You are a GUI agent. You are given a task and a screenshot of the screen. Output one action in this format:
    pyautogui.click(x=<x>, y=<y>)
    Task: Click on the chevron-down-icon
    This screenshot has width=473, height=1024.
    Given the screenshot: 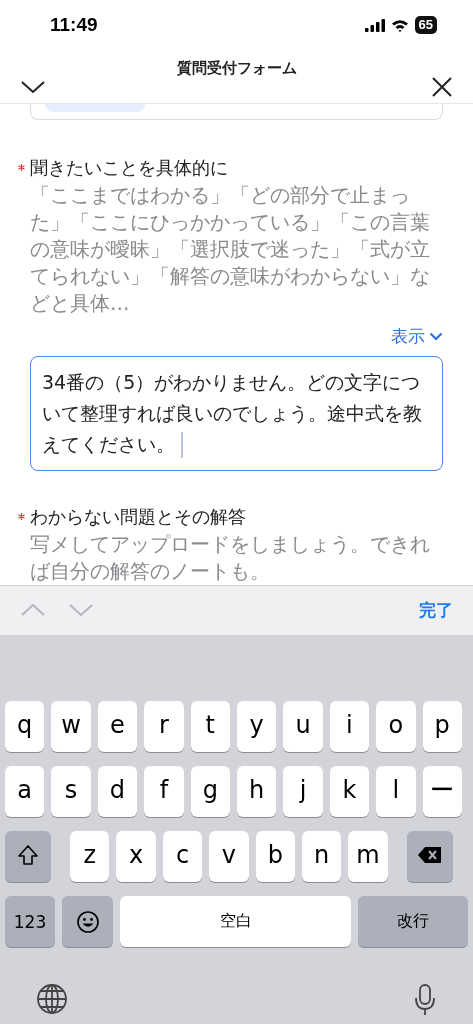 What is the action you would take?
    pyautogui.click(x=436, y=336)
    